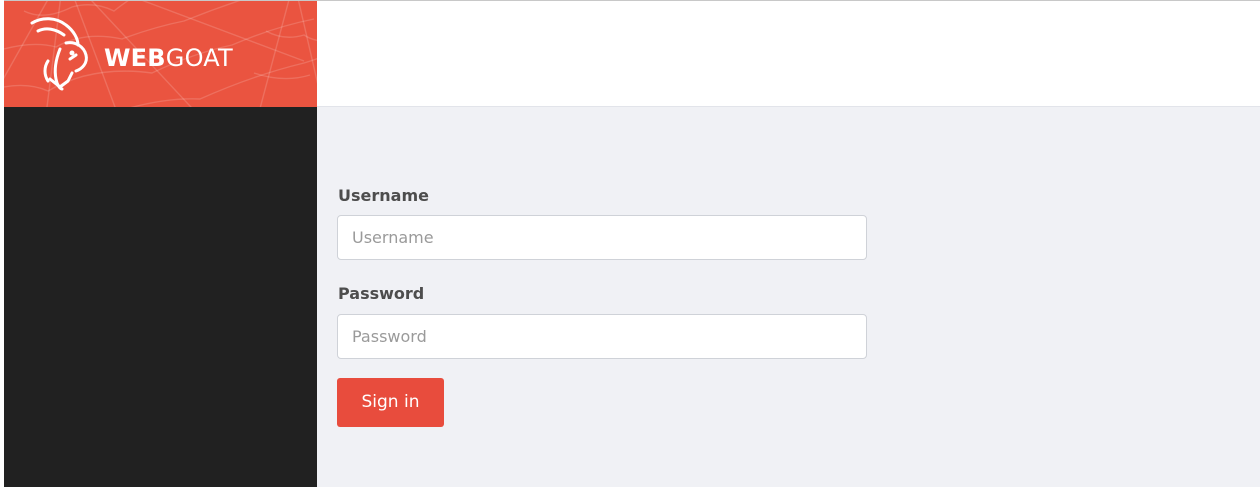  I want to click on username-label: Username, so click(383, 195).